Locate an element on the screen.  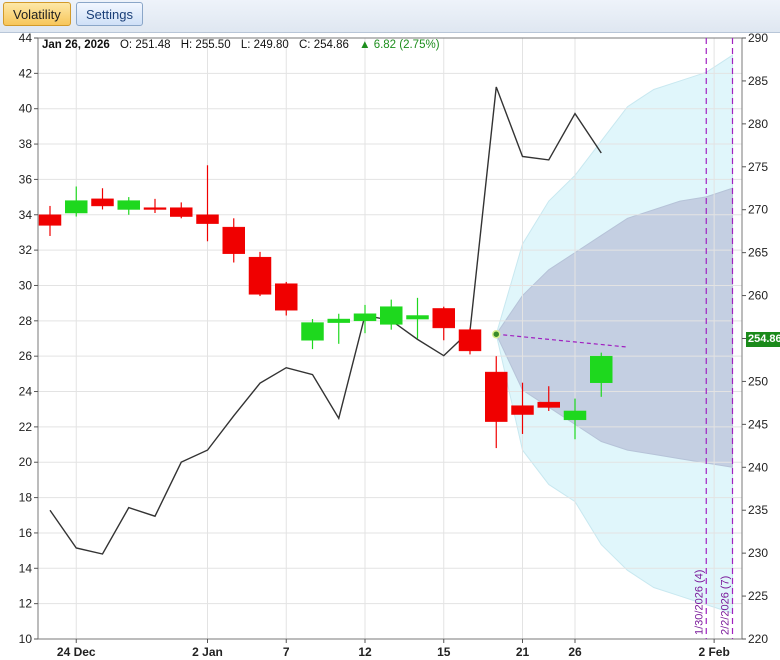
right-axis-tick-label: 260 is located at coordinates (758, 296).